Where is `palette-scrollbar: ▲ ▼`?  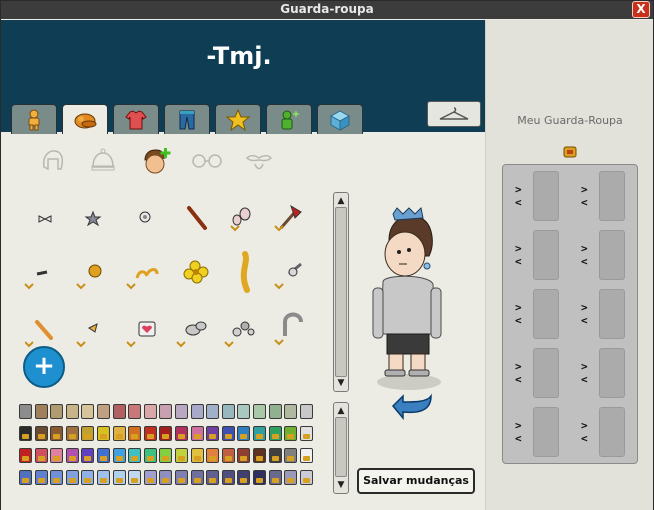
palette-scrollbar: ▲ ▼ is located at coordinates (341, 448).